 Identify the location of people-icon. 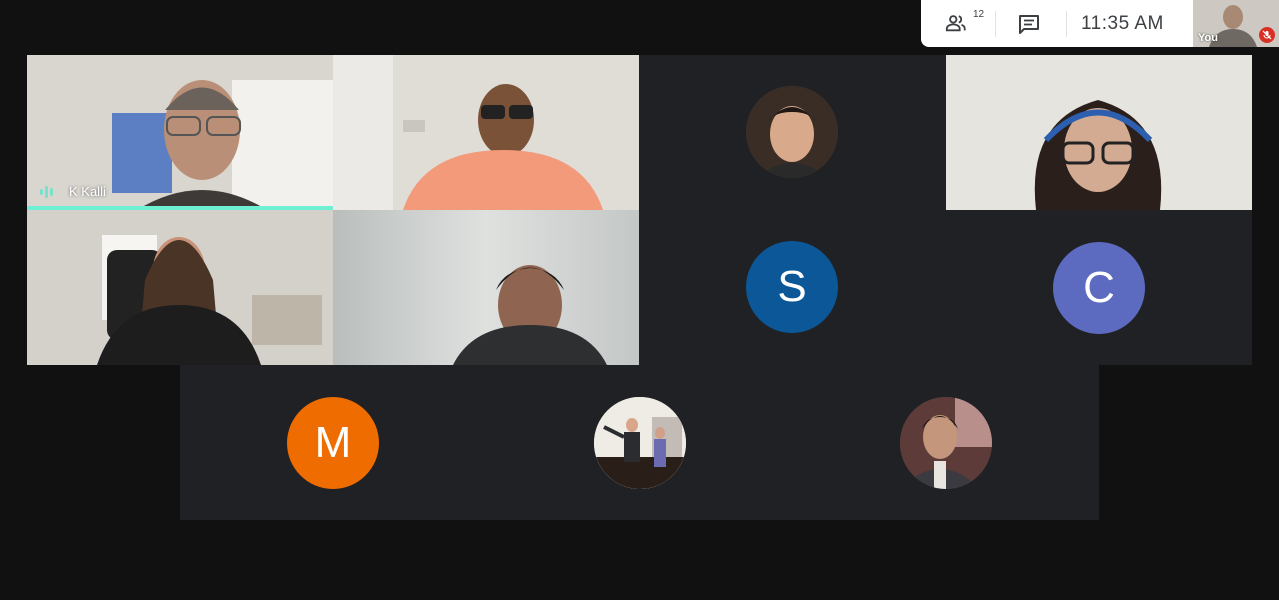
(955, 23).